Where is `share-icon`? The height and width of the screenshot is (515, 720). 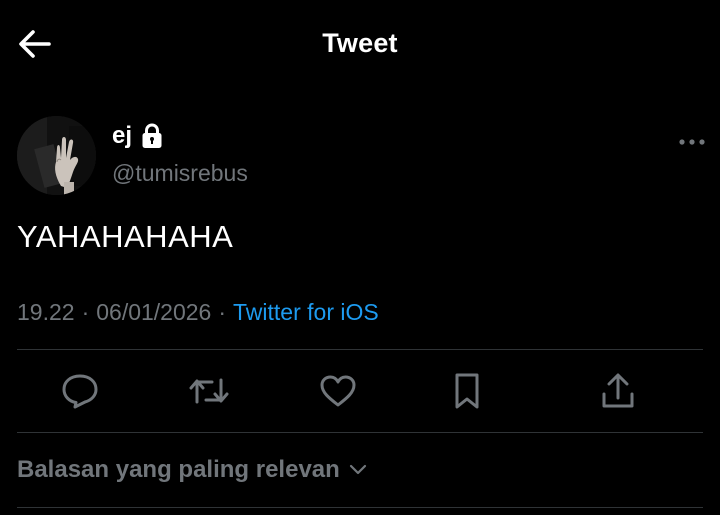
share-icon is located at coordinates (618, 390).